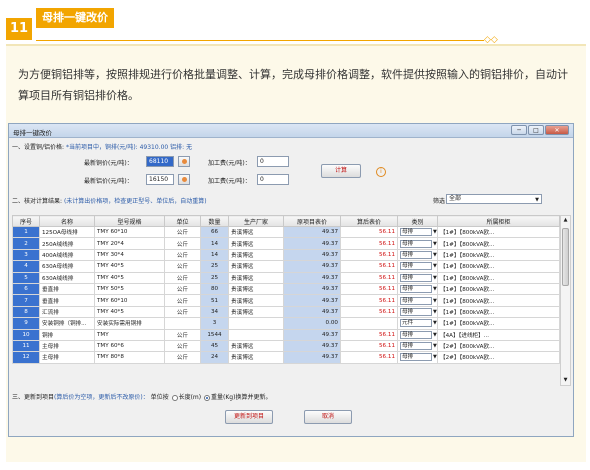 Image resolution: width=590 pixels, height=470 pixels. I want to click on cell-maker: 贵溪博远, so click(256, 346).